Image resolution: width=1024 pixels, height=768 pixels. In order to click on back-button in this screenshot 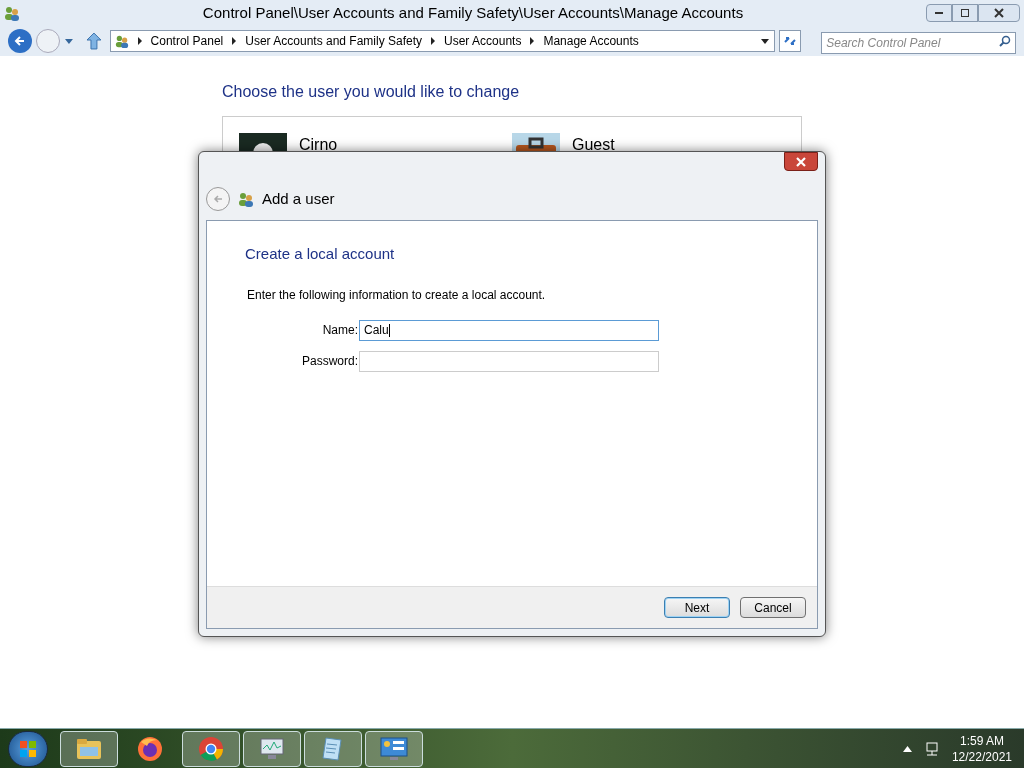, I will do `click(20, 41)`.